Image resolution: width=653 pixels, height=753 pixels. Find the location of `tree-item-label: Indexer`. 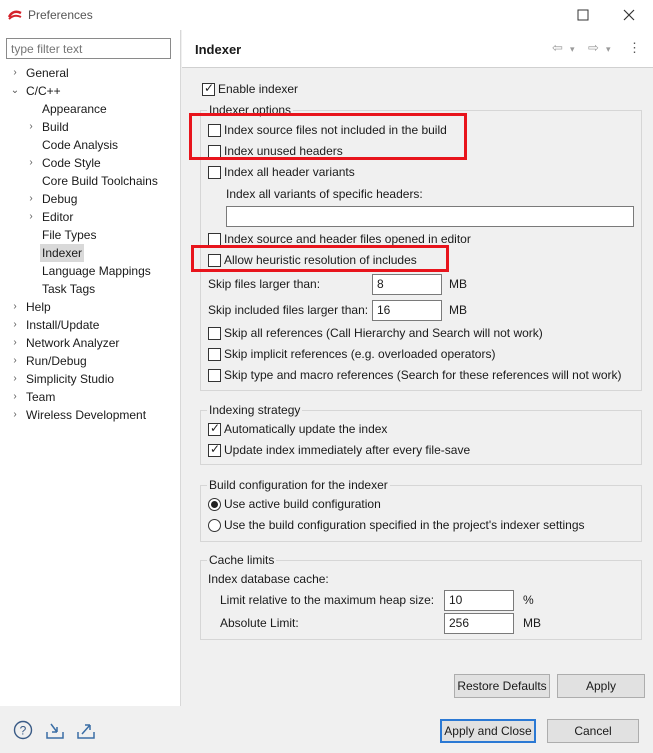

tree-item-label: Indexer is located at coordinates (62, 253).